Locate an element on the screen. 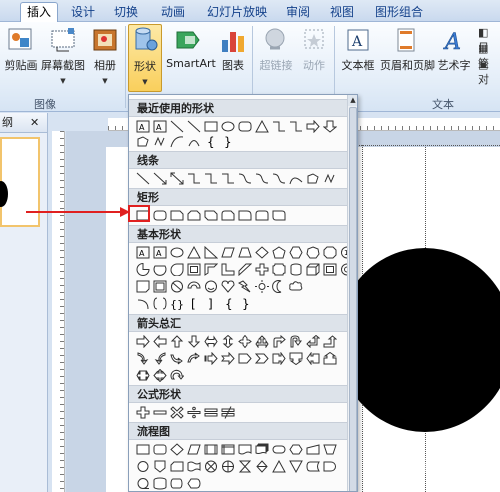  equal-icon is located at coordinates (210, 412).